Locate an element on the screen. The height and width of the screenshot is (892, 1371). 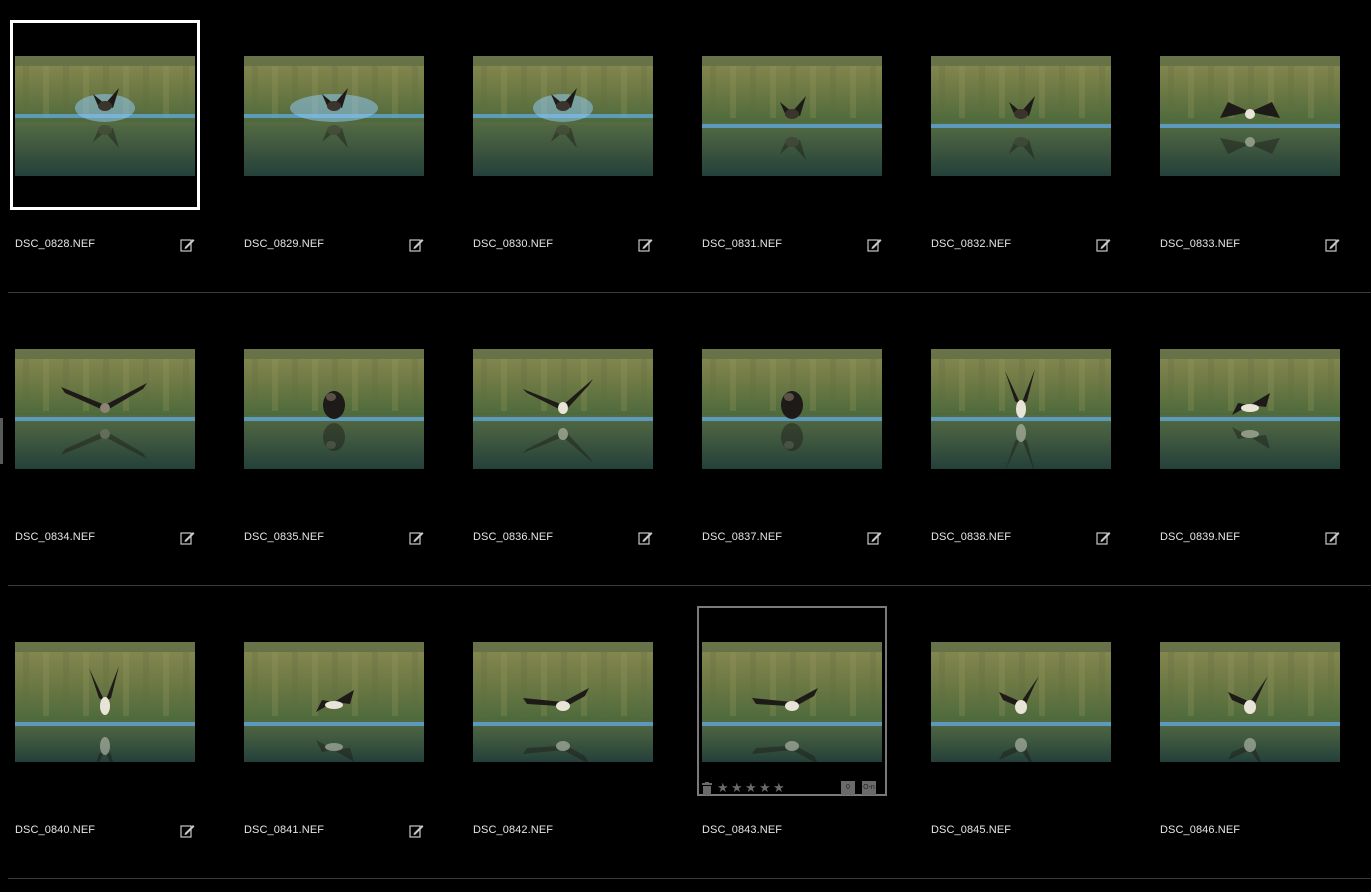
hover-toolbar: ★ ★ ★ ★ ★ 0 O-n is located at coordinates (792, 790).